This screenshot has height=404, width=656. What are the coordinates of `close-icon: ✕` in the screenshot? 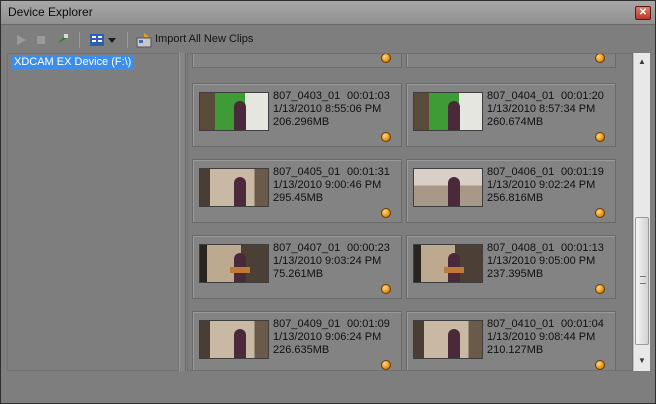 It's located at (643, 12).